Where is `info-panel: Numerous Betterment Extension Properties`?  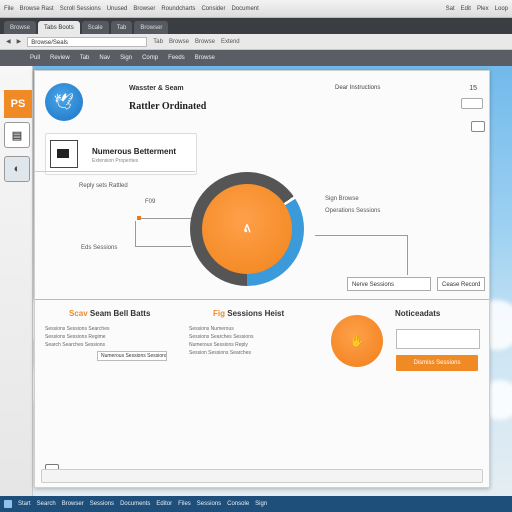
info-panel: Numerous Betterment Extension Properties is located at coordinates (121, 154).